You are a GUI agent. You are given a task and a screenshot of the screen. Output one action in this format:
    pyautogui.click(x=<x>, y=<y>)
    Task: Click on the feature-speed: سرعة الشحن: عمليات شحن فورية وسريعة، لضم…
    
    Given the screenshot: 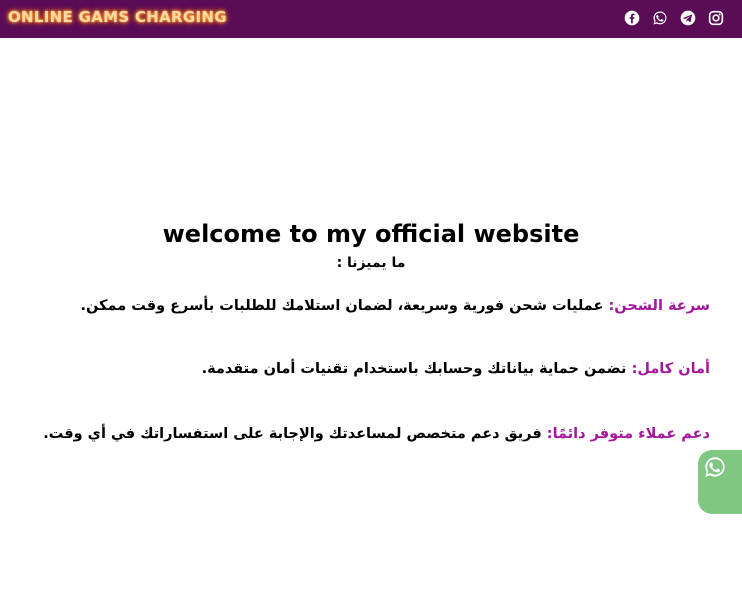 What is the action you would take?
    pyautogui.click(x=396, y=306)
    